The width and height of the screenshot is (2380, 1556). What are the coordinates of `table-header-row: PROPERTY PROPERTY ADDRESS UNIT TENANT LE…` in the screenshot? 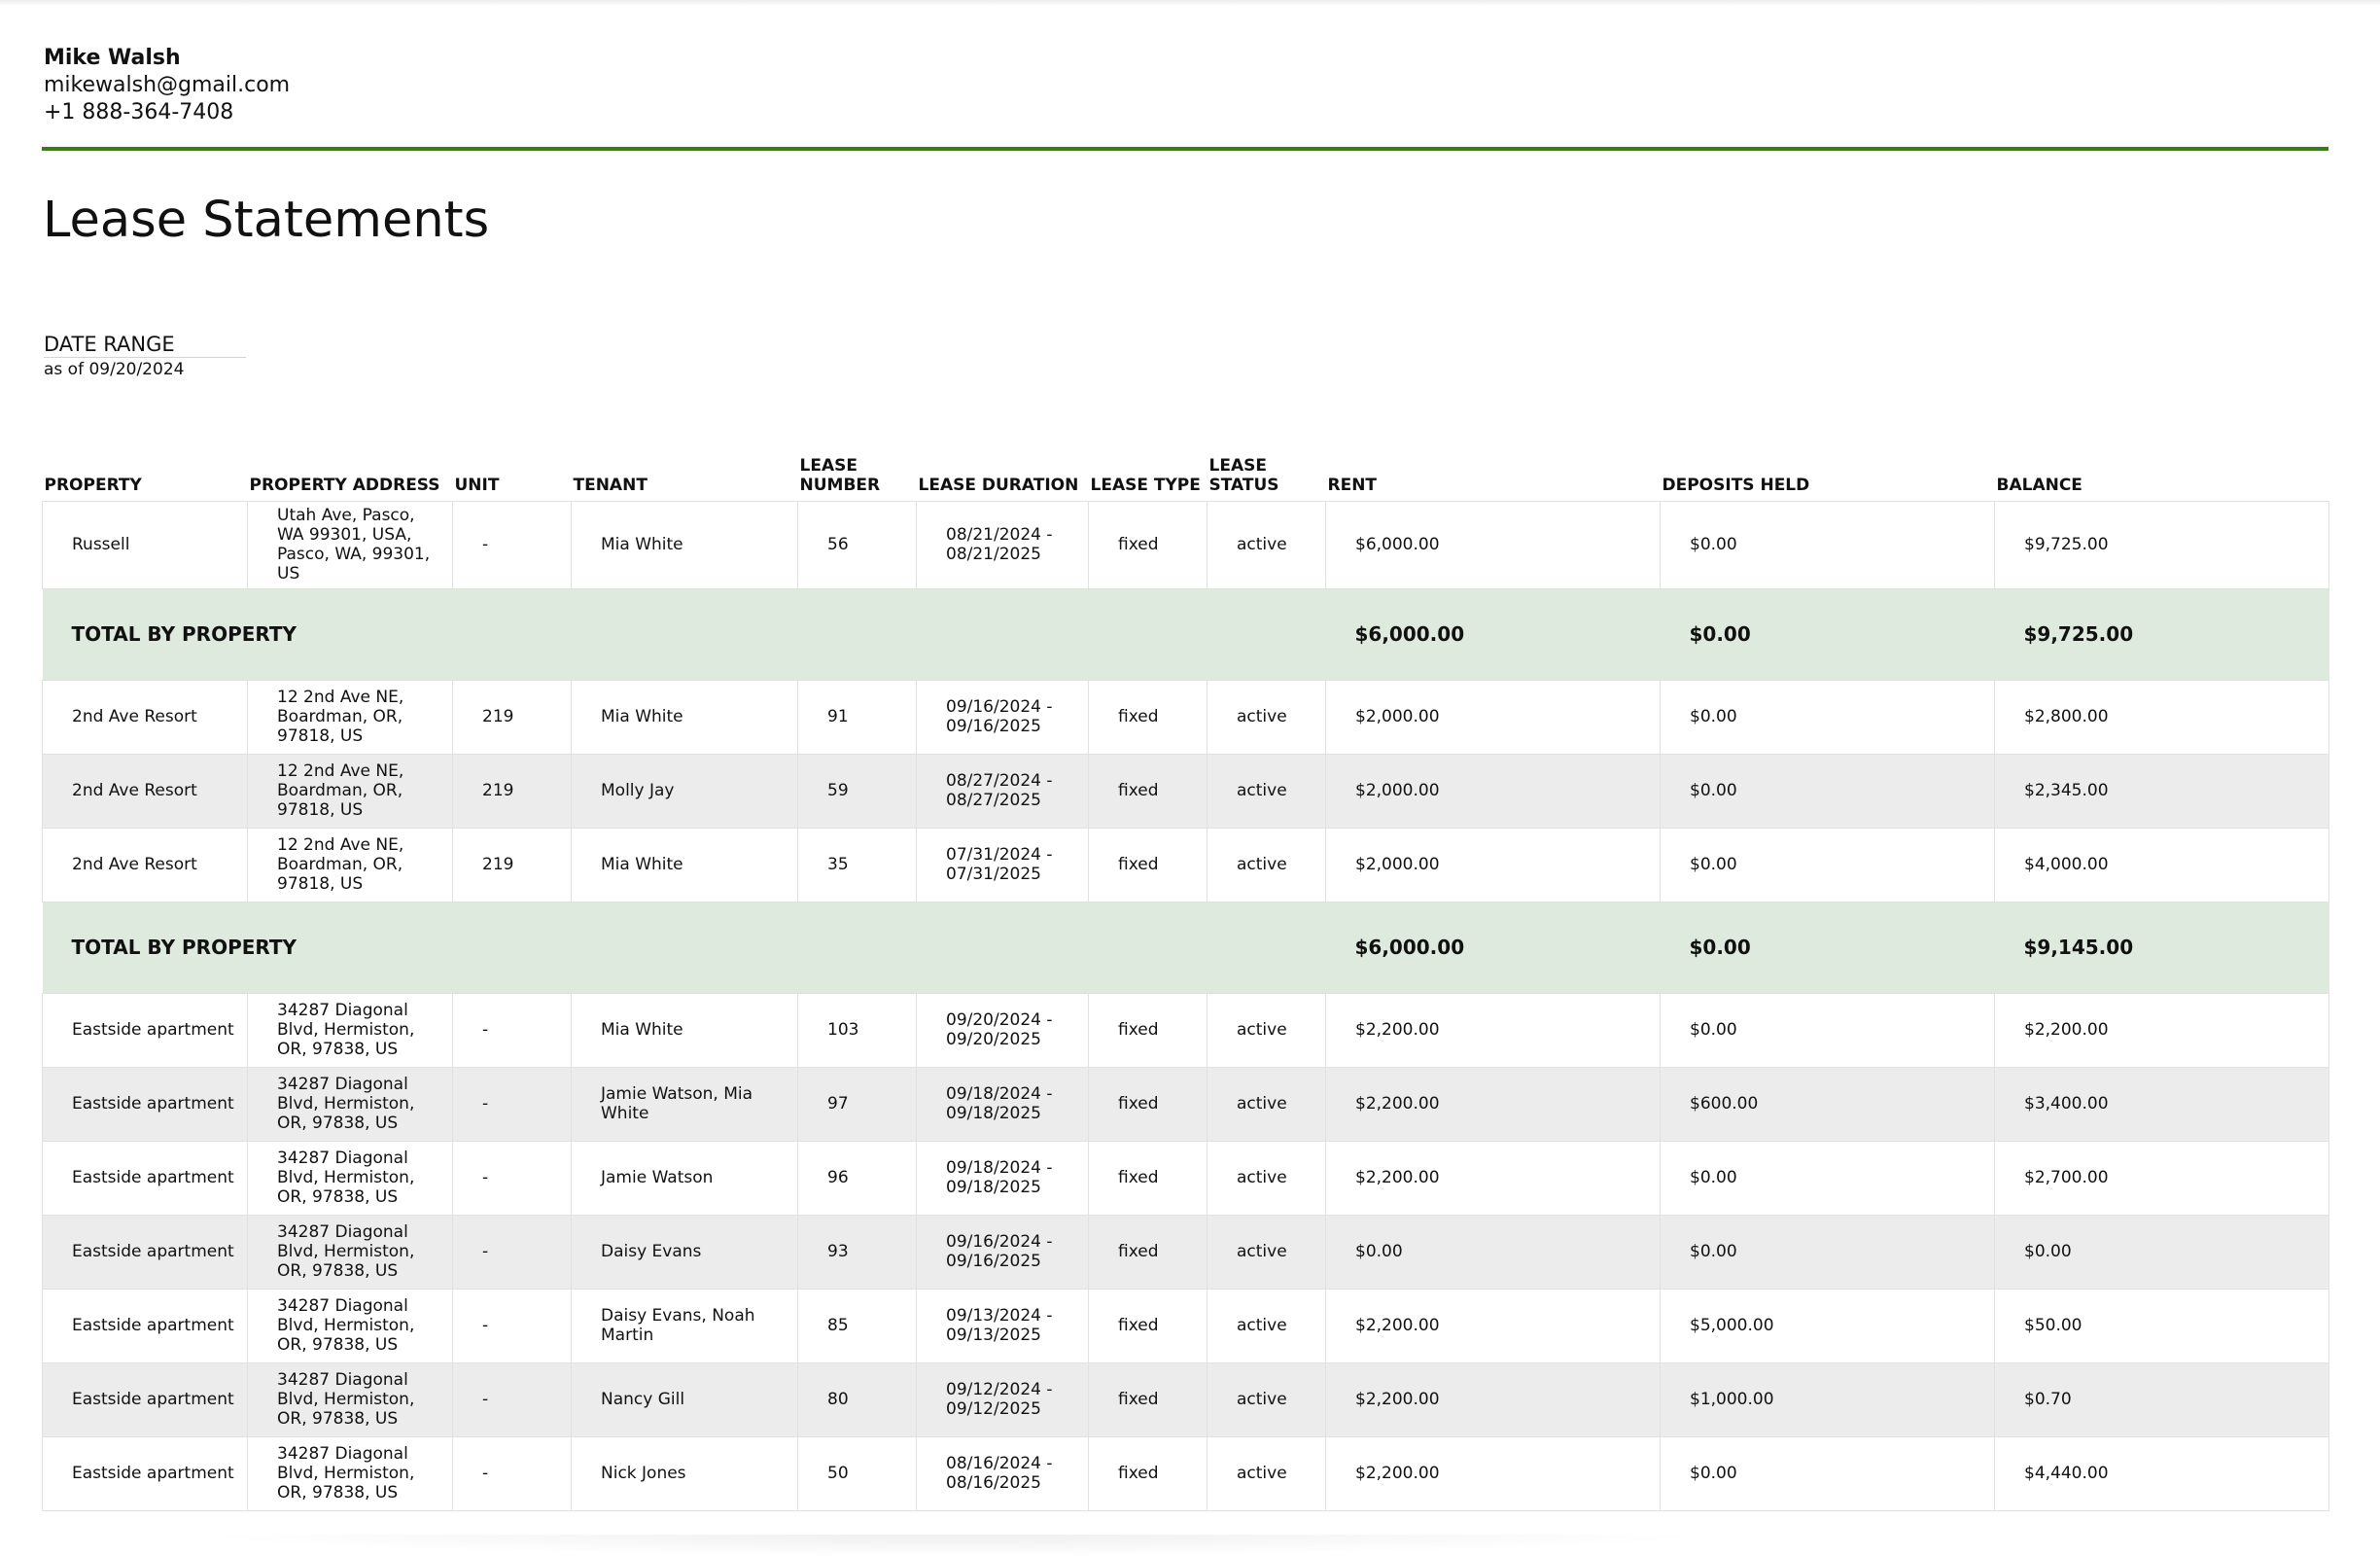 It's located at (1186, 476).